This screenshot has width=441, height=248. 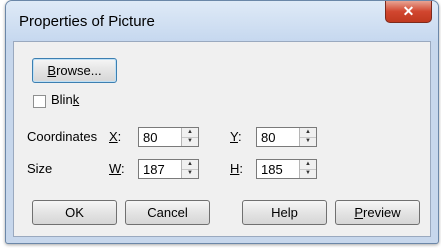 I want to click on dialog-title: Properties of Picture, so click(x=87, y=21).